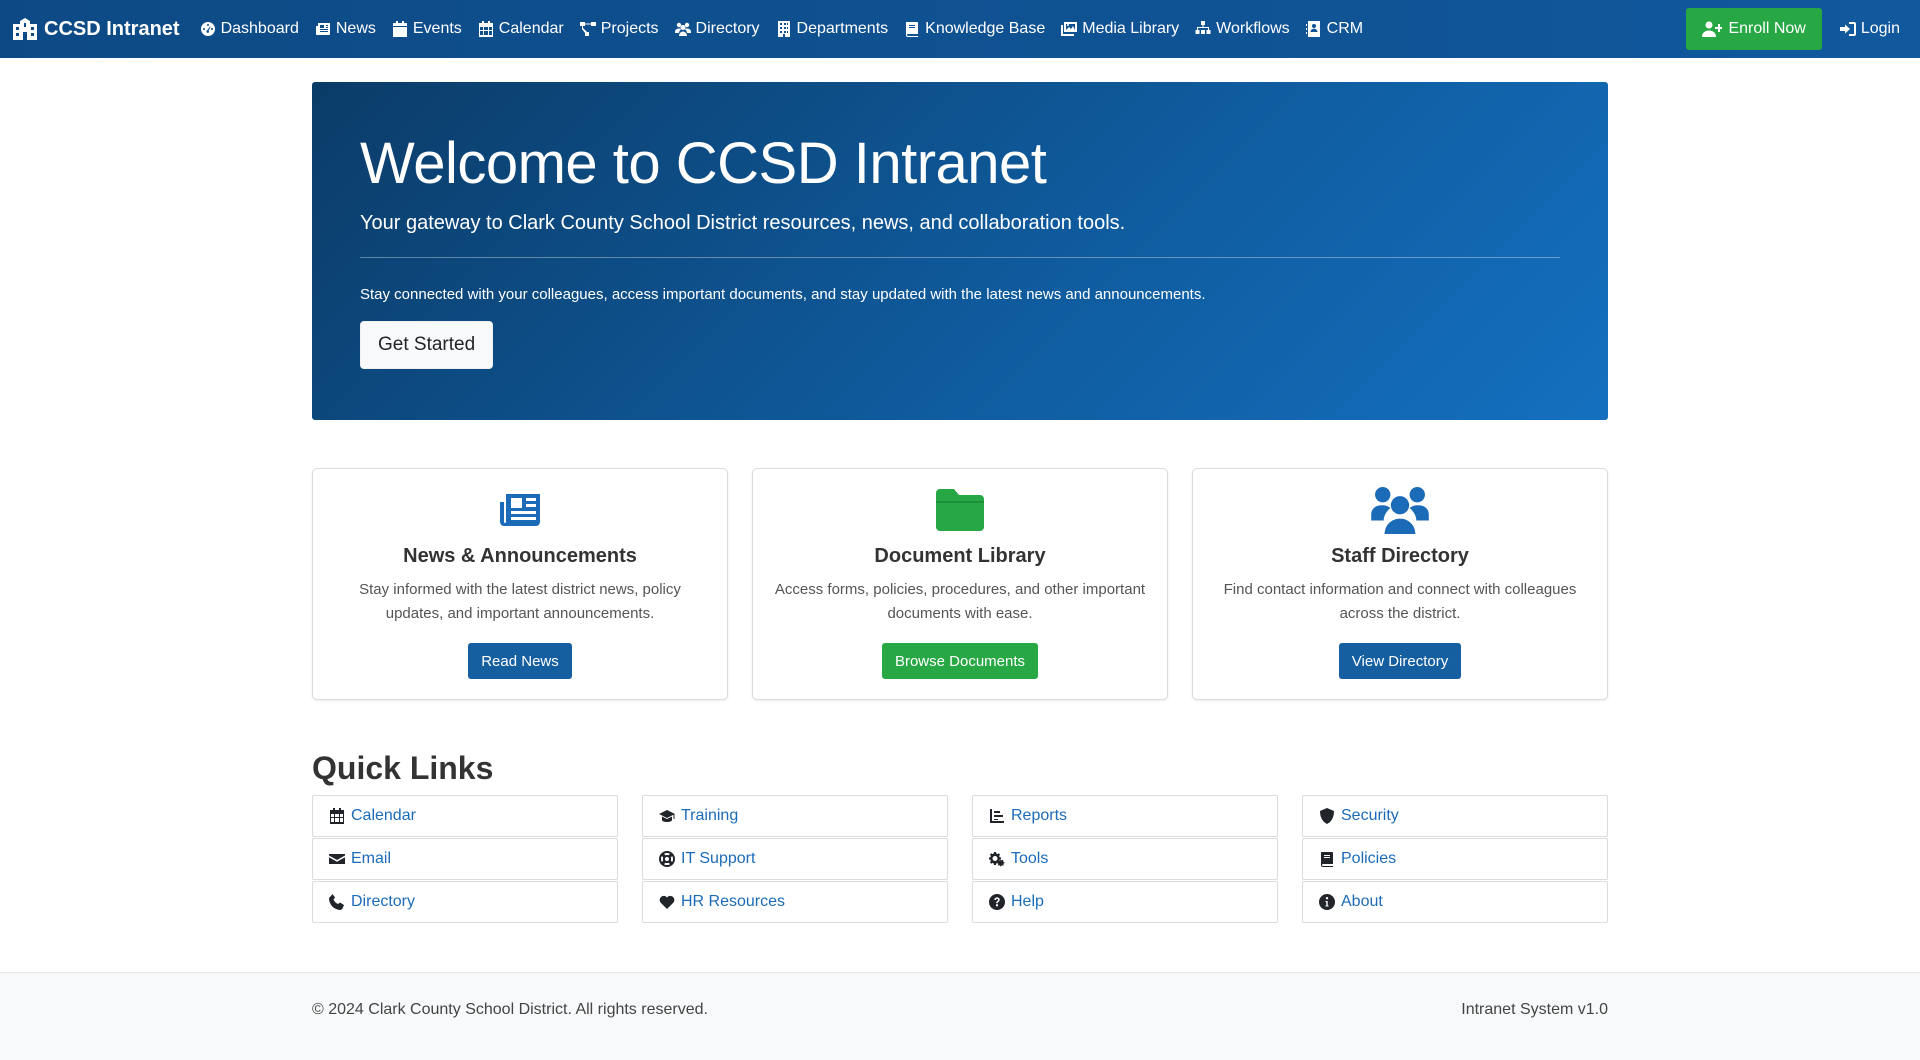  Describe the element at coordinates (345, 29) in the screenshot. I see `nav-news: News` at that location.